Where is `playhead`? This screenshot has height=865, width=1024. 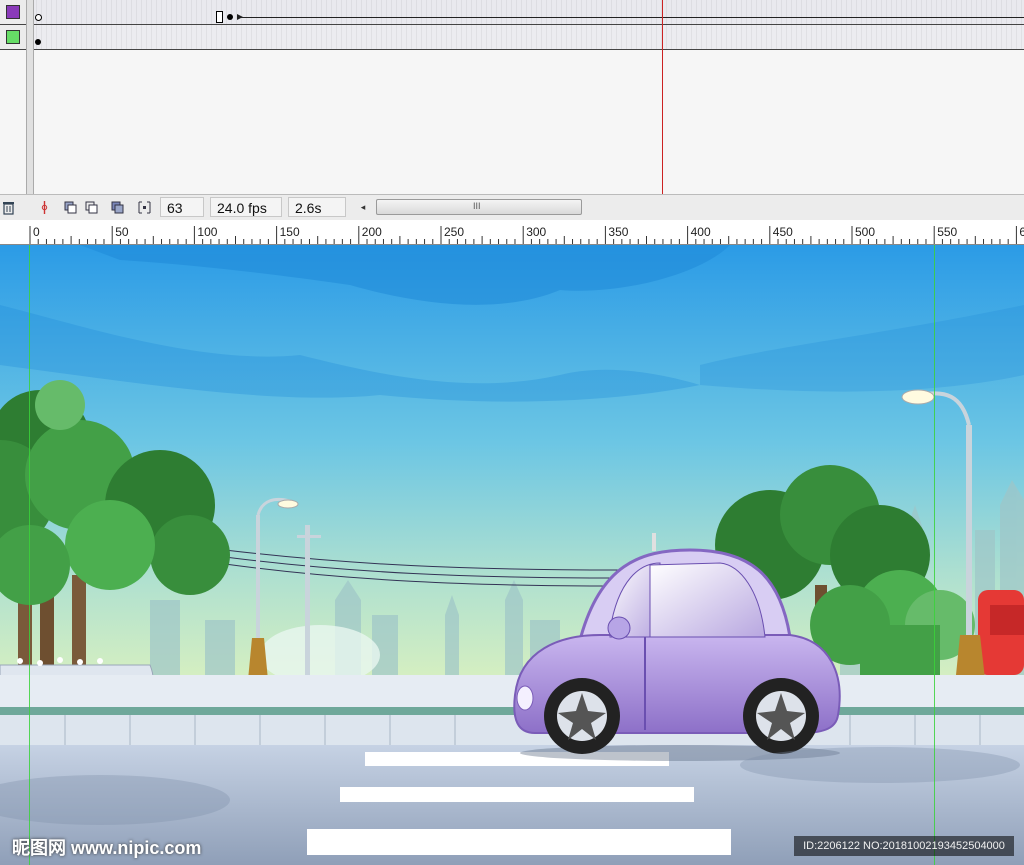
playhead is located at coordinates (662, 97).